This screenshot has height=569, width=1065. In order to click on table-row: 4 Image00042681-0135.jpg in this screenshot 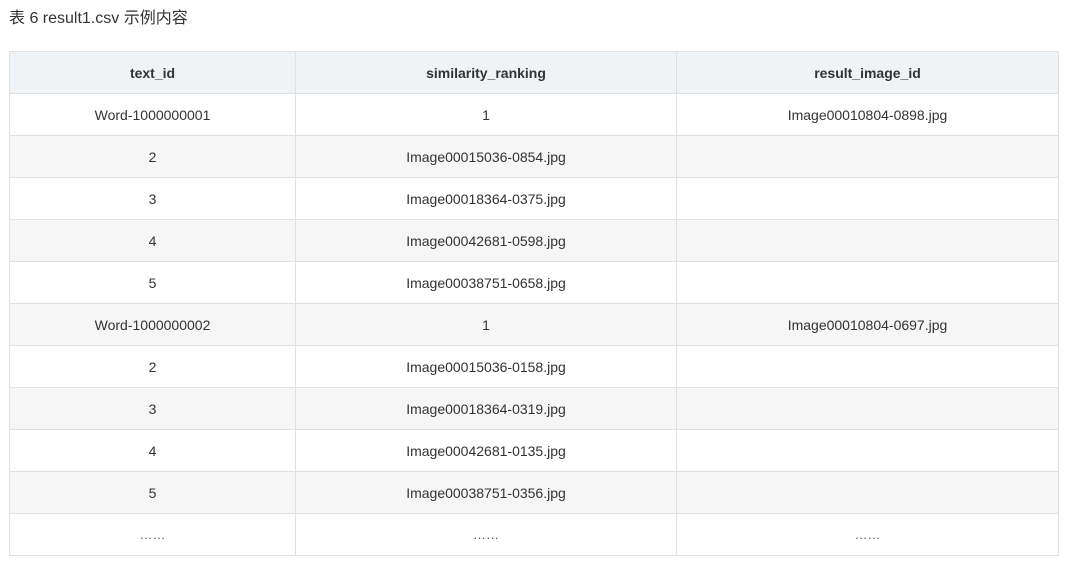, I will do `click(534, 450)`.